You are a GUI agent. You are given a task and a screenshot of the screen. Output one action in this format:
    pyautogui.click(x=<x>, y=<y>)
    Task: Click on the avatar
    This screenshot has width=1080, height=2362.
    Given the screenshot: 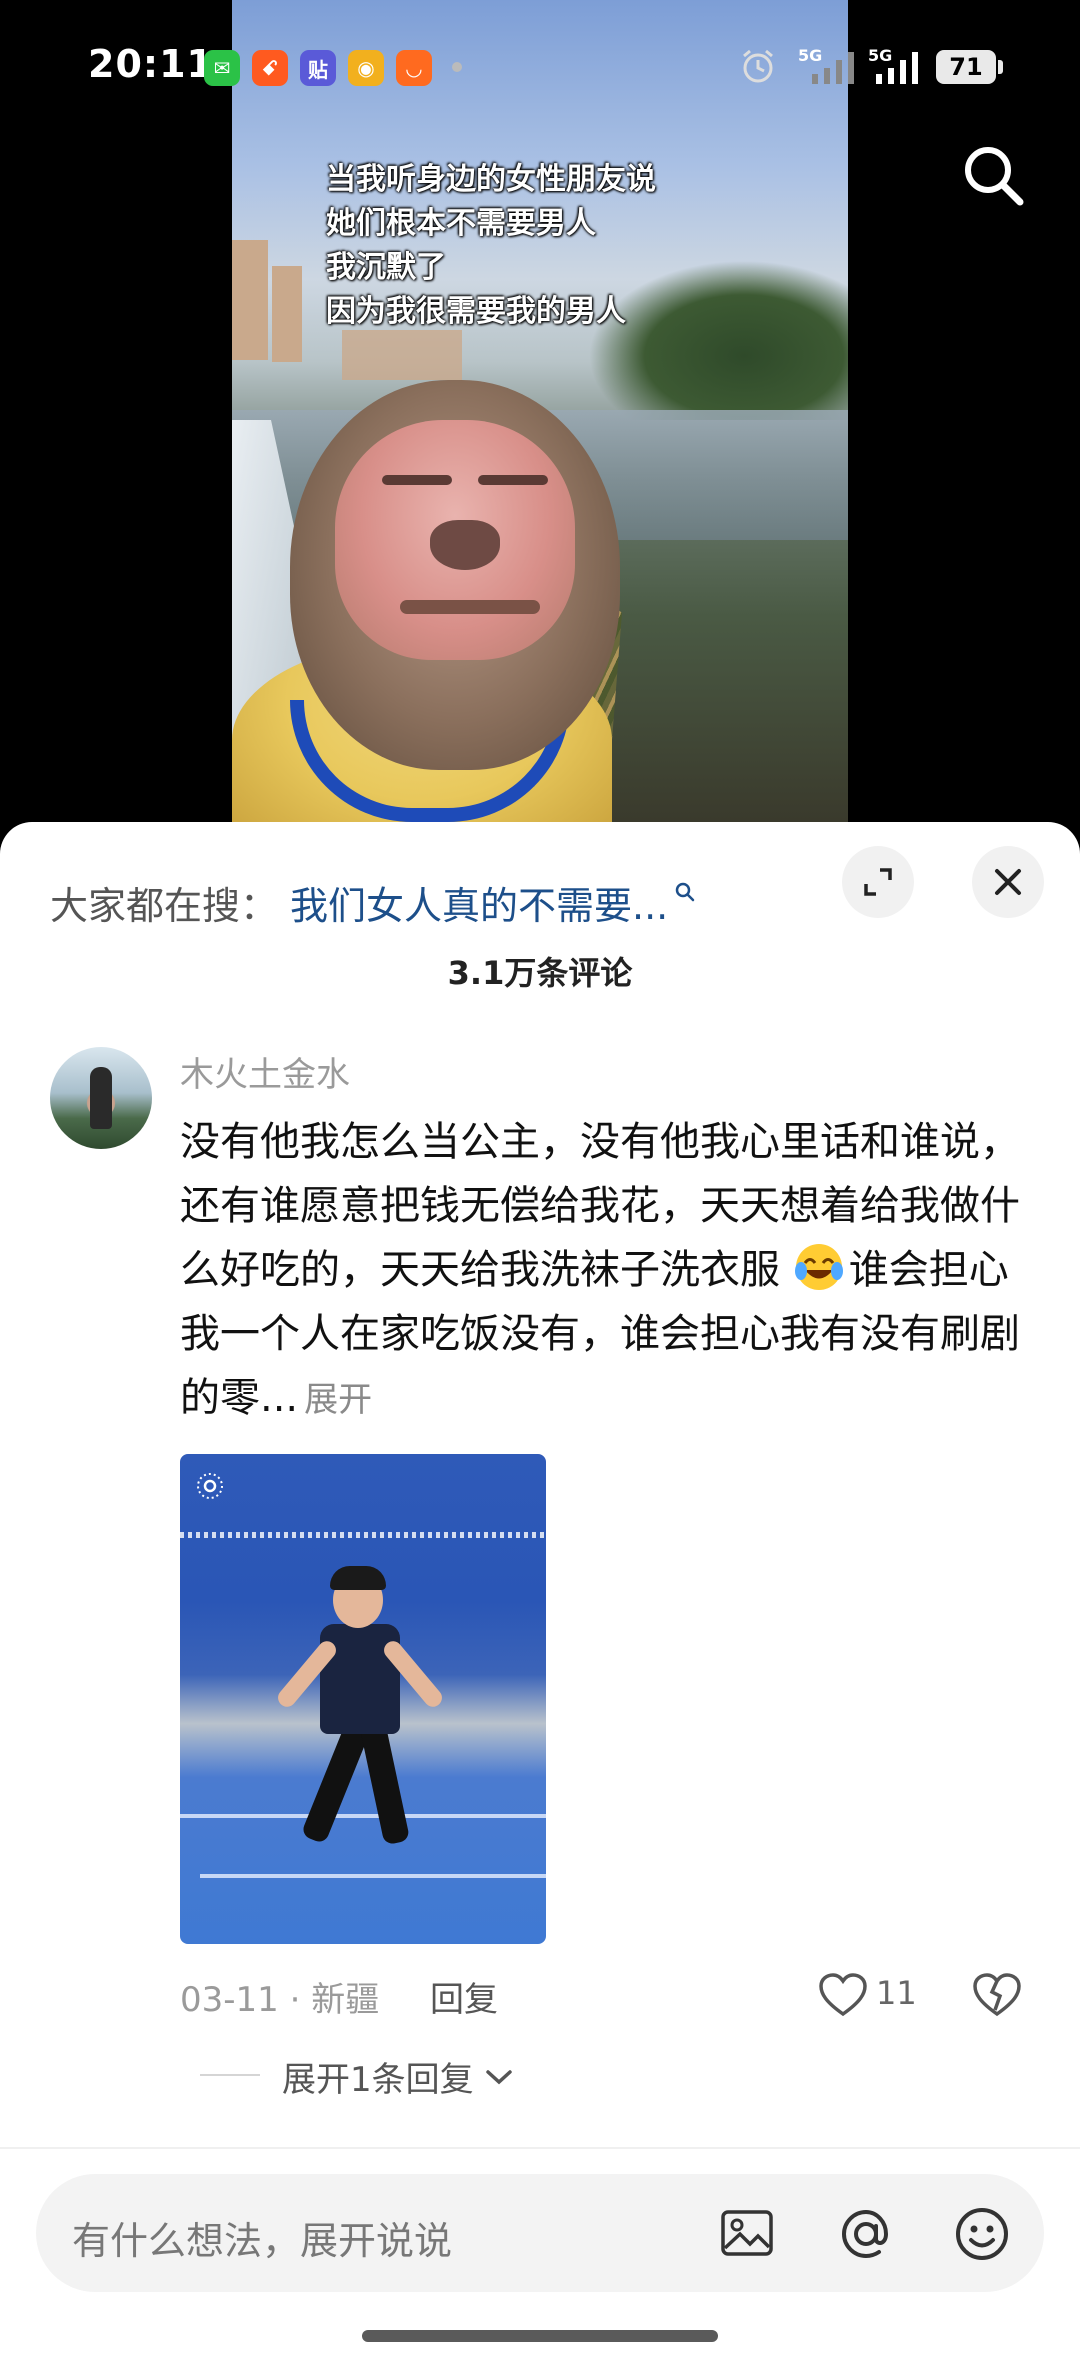 What is the action you would take?
    pyautogui.click(x=101, y=1098)
    